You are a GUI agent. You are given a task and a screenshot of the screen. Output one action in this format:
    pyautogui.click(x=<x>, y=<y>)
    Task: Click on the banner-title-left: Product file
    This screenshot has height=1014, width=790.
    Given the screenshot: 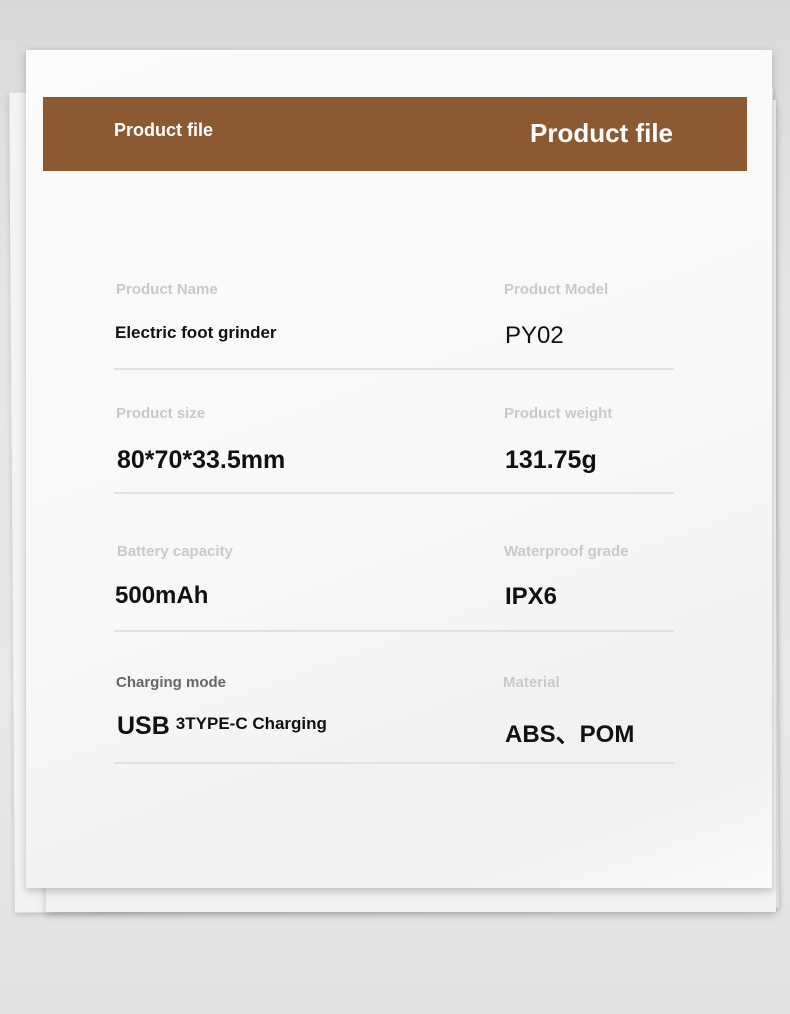 What is the action you would take?
    pyautogui.click(x=164, y=130)
    